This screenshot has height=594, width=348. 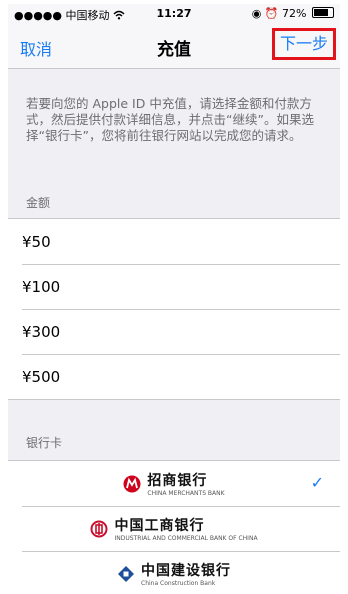 I want to click on bank-section-header: 银行卡, so click(x=44, y=443).